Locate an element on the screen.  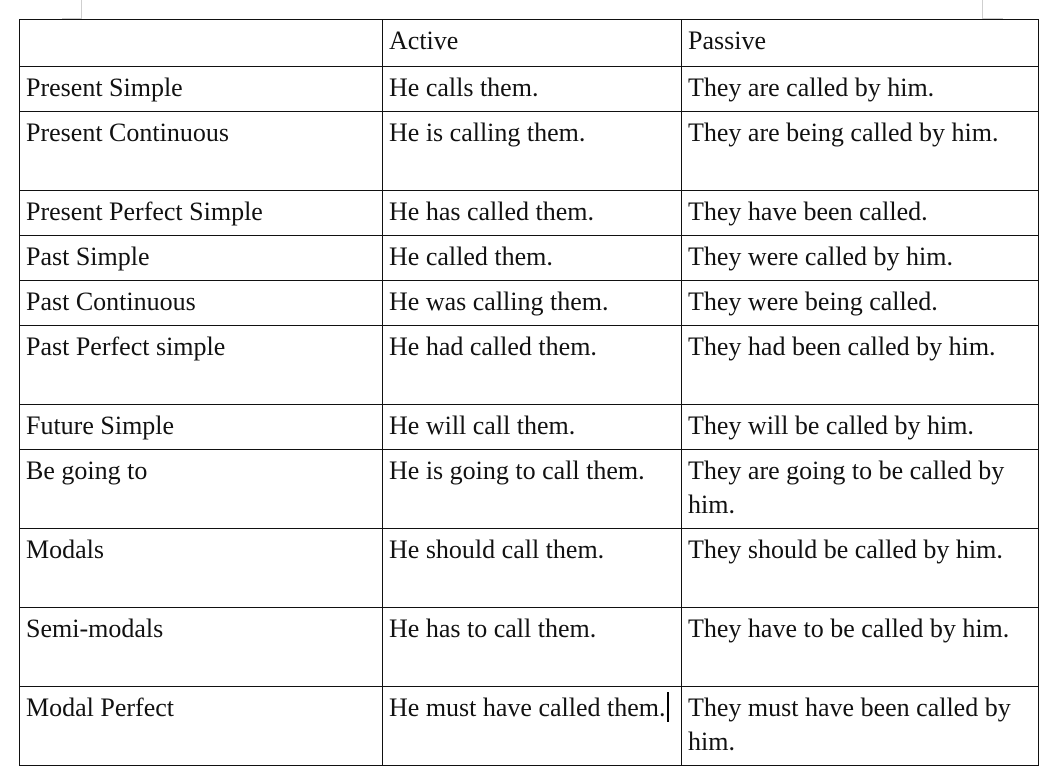
passive-cell: They have to be called by him. is located at coordinates (860, 647).